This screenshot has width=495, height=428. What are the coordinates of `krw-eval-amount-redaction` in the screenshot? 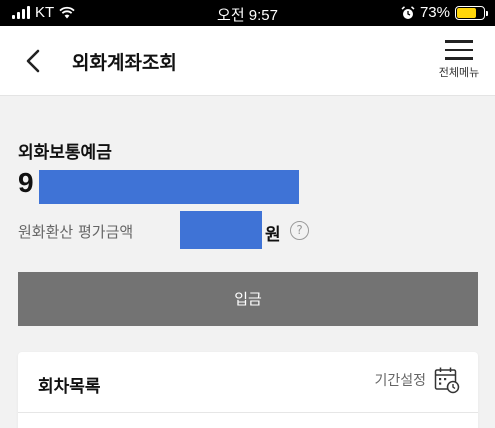 It's located at (221, 230).